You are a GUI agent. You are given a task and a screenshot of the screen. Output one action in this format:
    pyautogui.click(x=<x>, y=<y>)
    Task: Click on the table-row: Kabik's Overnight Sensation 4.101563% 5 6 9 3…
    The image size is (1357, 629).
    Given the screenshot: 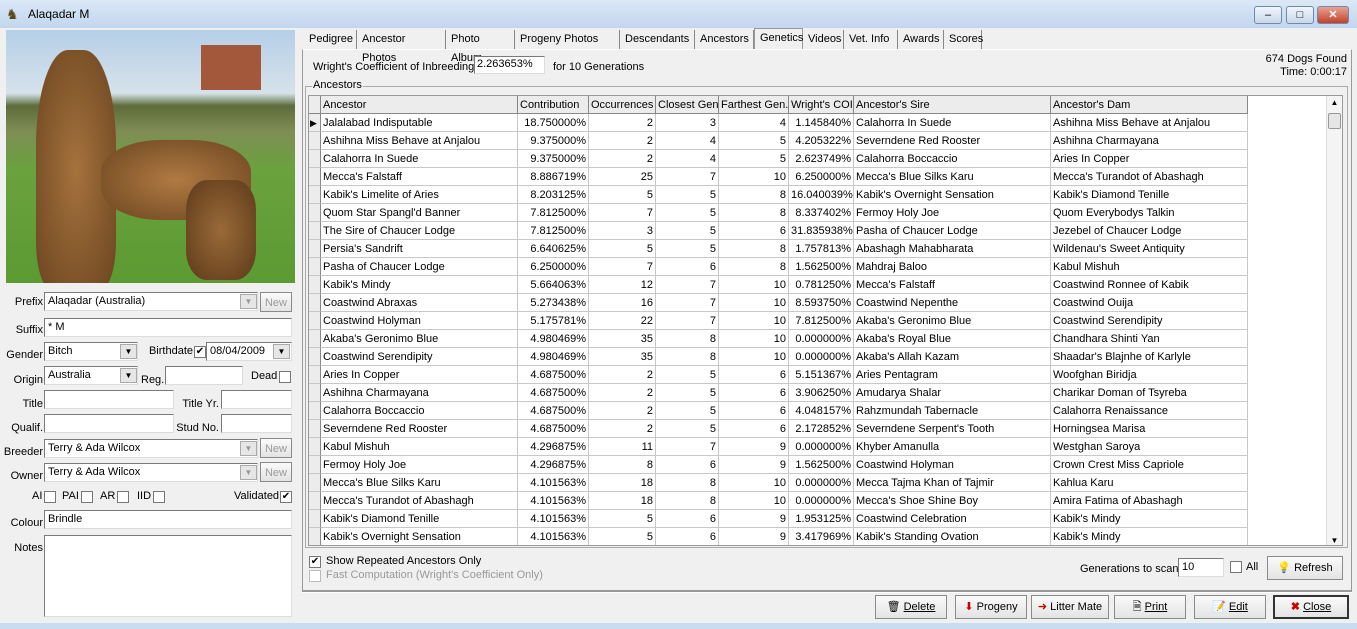 What is the action you would take?
    pyautogui.click(x=779, y=536)
    